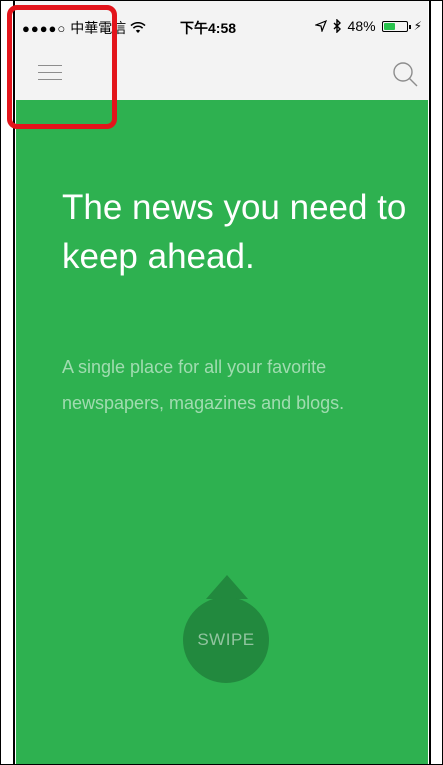 The height and width of the screenshot is (765, 443). What do you see at coordinates (320, 26) in the screenshot?
I see `location-arrow-icon` at bounding box center [320, 26].